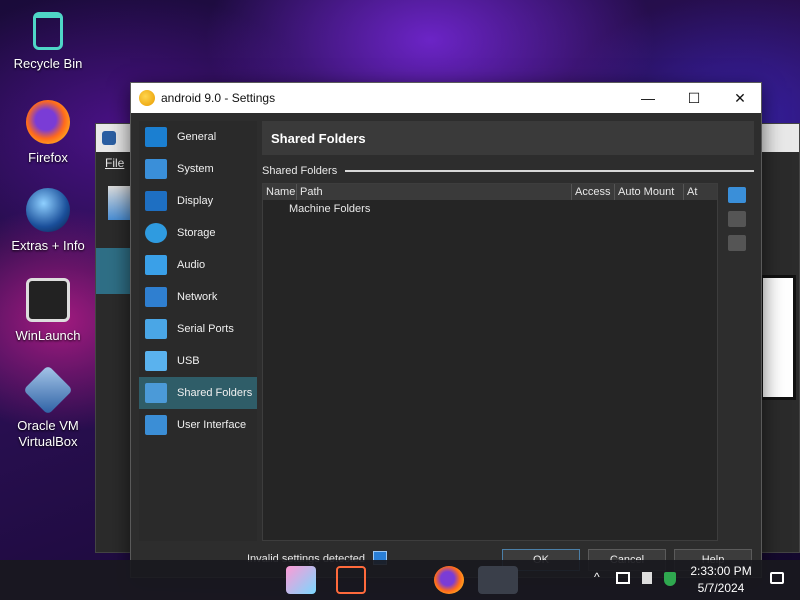 This screenshot has width=800, height=600. What do you see at coordinates (777, 578) in the screenshot?
I see `notifications-icon` at bounding box center [777, 578].